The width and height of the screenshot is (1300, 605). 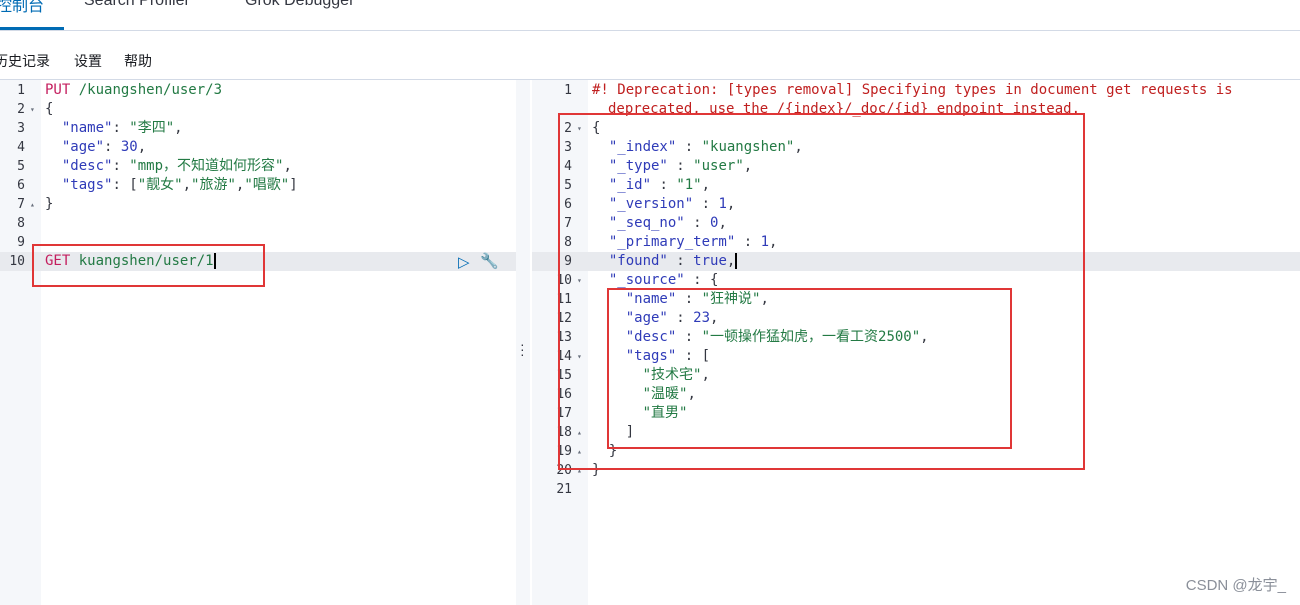 What do you see at coordinates (88, 61) in the screenshot?
I see `settings-menu: 设置` at bounding box center [88, 61].